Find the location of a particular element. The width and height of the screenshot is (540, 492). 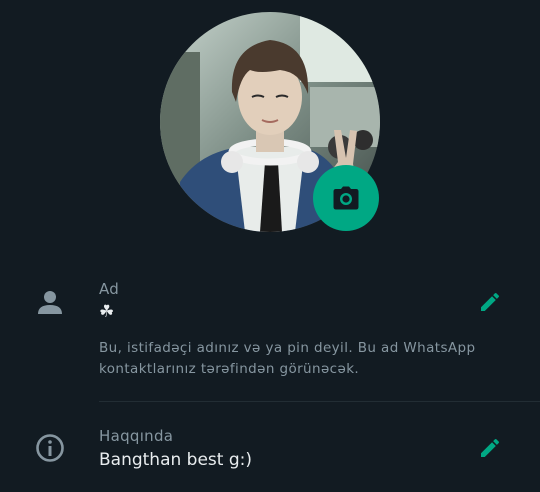

edit-name-button is located at coordinates (490, 302).